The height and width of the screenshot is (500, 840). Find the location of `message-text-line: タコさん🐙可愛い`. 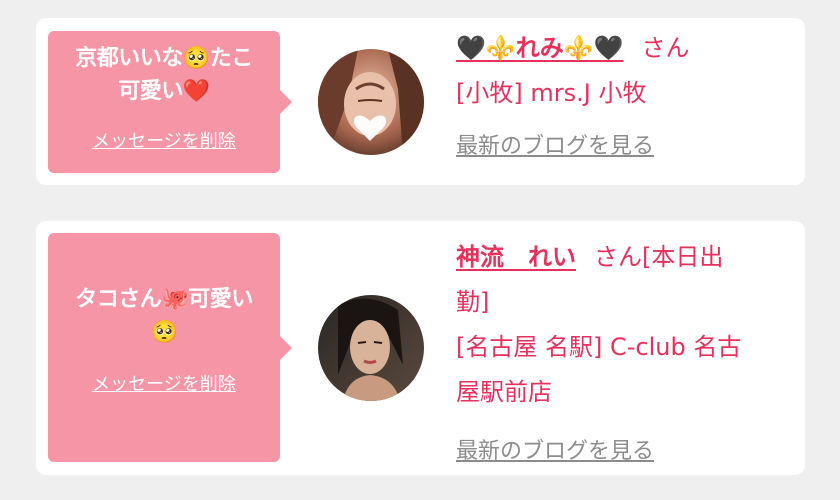

message-text-line: タコさん🐙可愛い is located at coordinates (164, 299).